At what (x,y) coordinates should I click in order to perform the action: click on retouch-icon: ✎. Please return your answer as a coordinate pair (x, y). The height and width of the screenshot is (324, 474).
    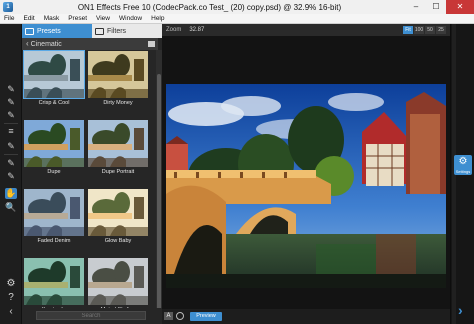
    Looking at the image, I should click on (11, 163).